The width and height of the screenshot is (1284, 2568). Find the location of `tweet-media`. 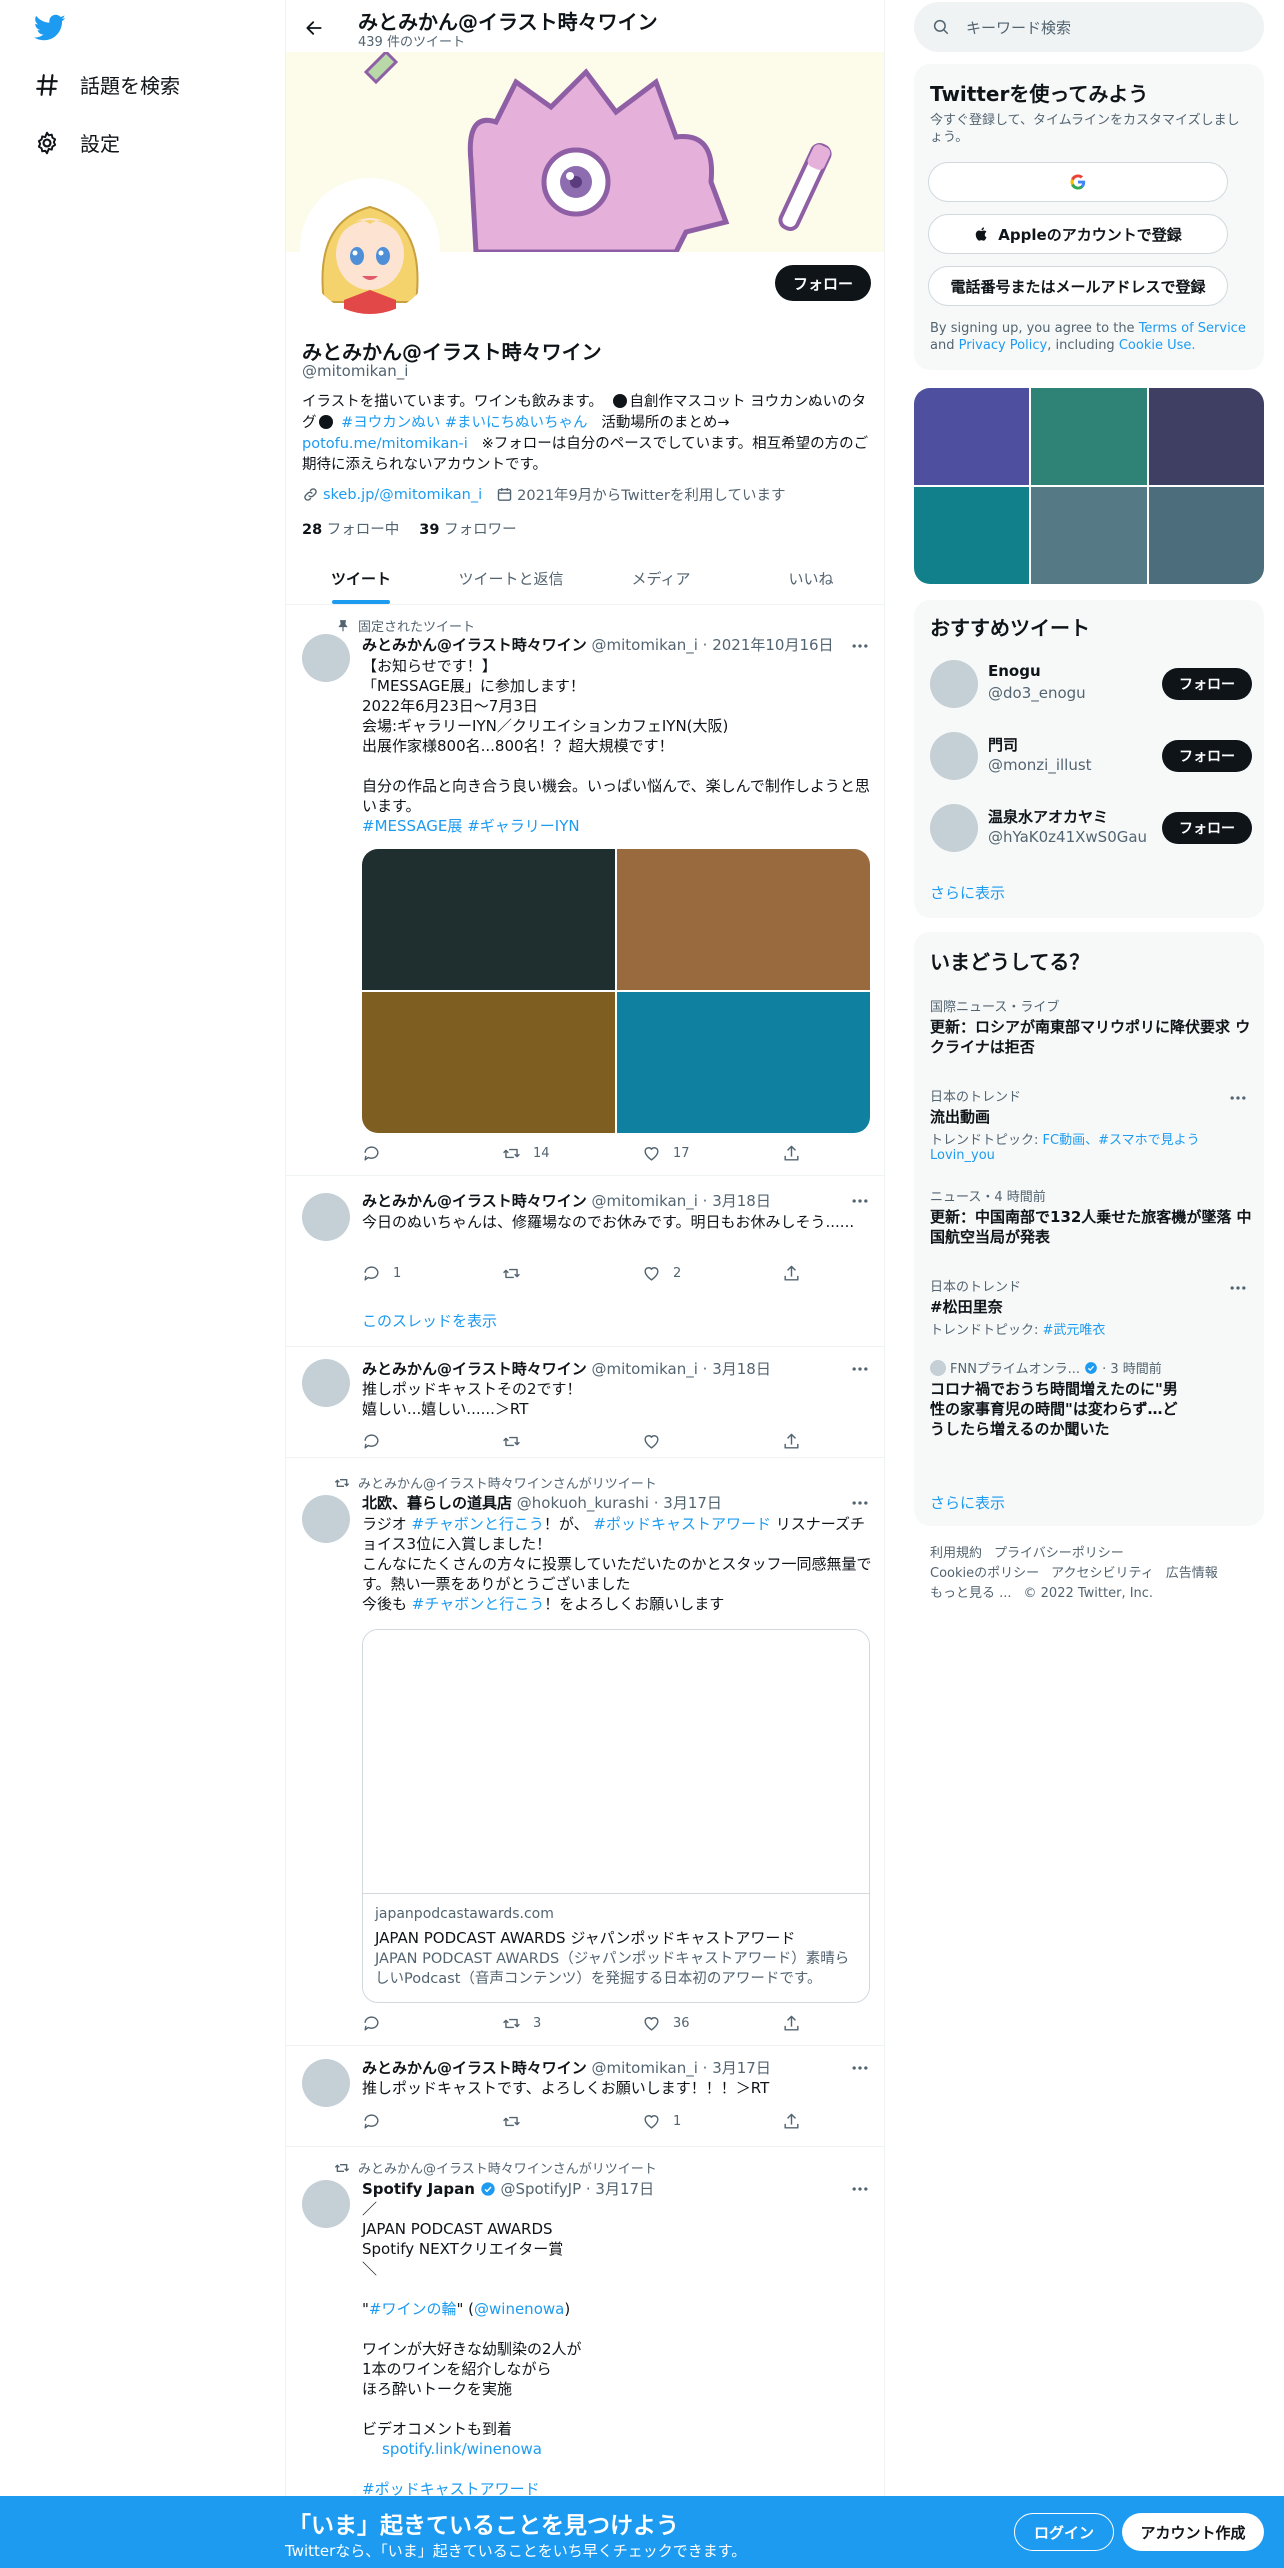

tweet-media is located at coordinates (616, 991).